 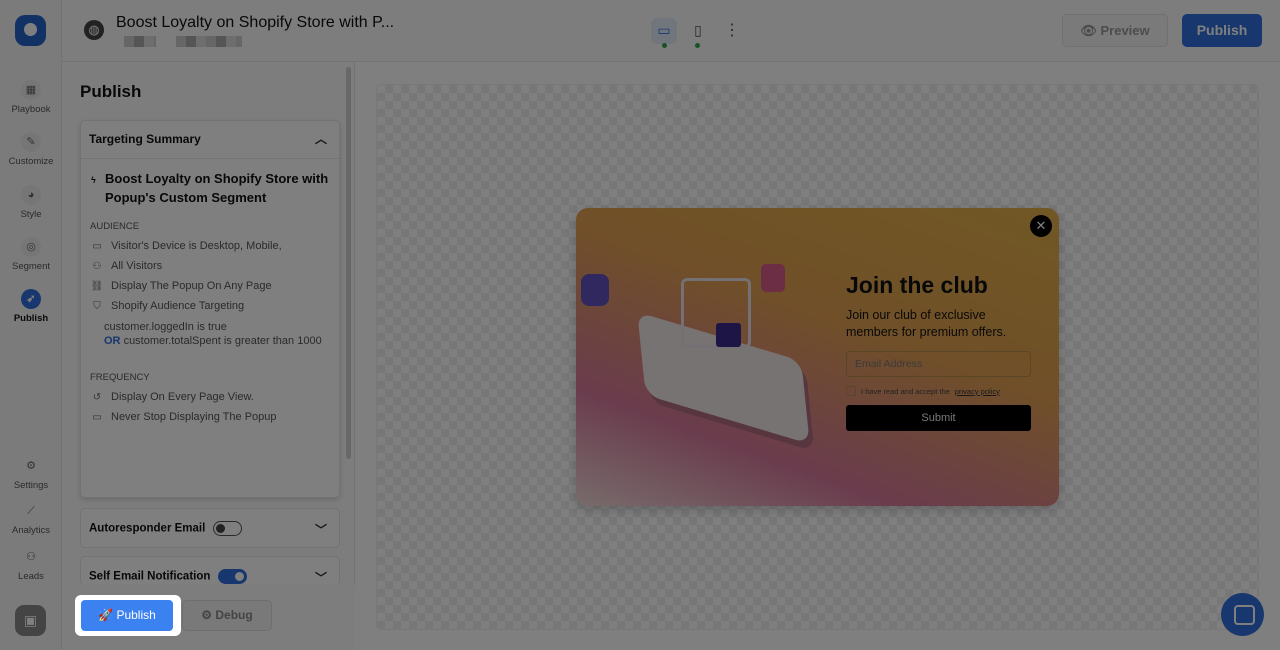 I want to click on frequency-stop: ▭ Never Stop Displaying The Popup, so click(x=210, y=417).